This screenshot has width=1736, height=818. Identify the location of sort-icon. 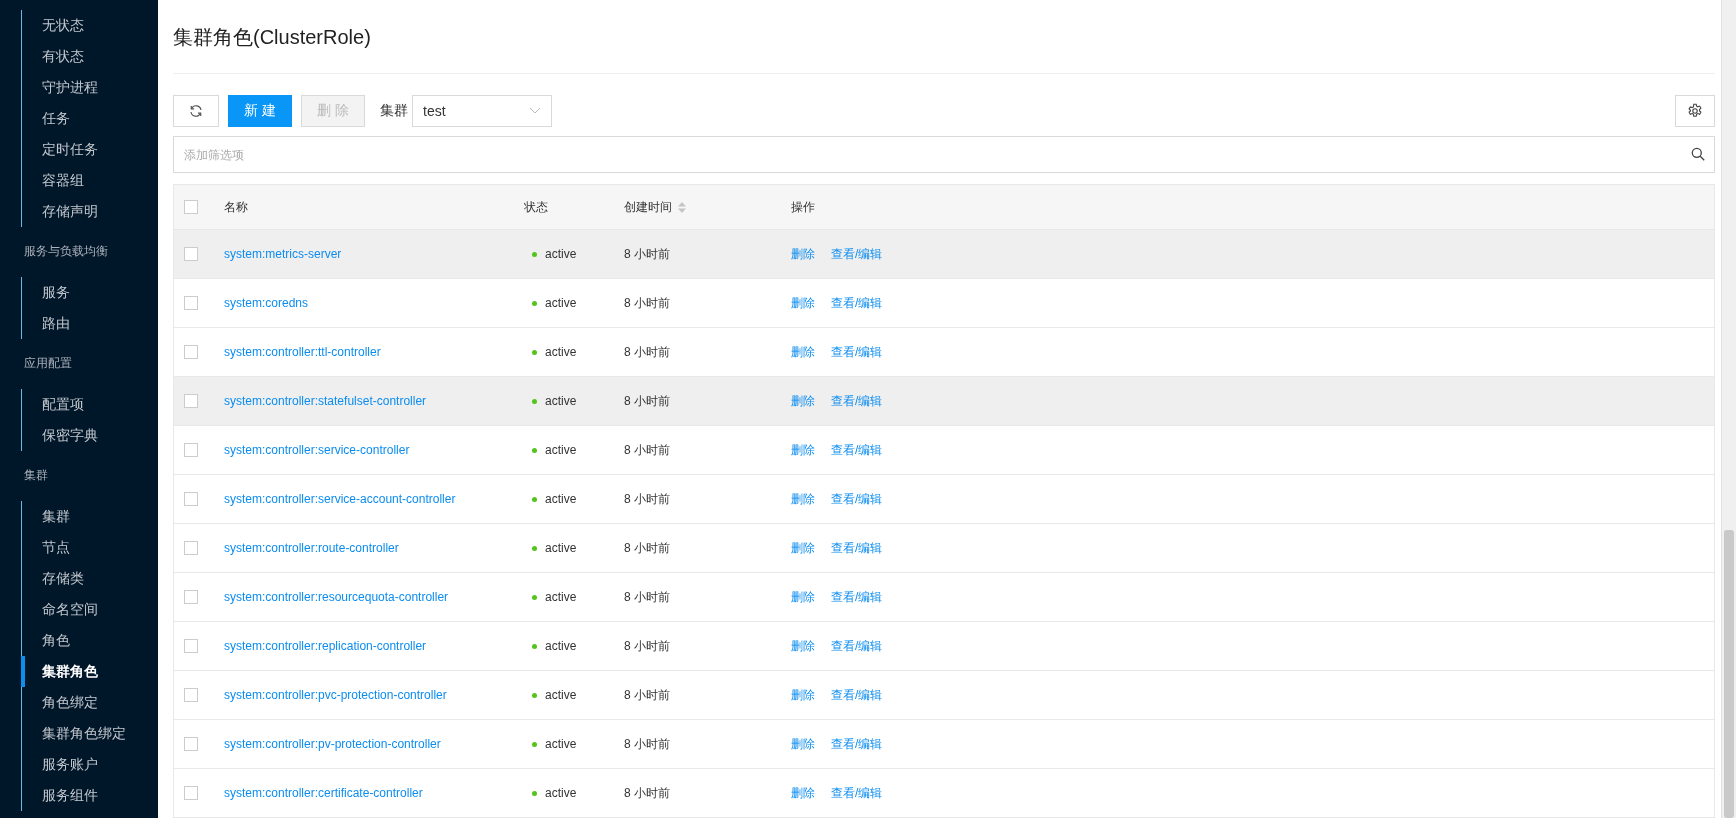
(682, 207).